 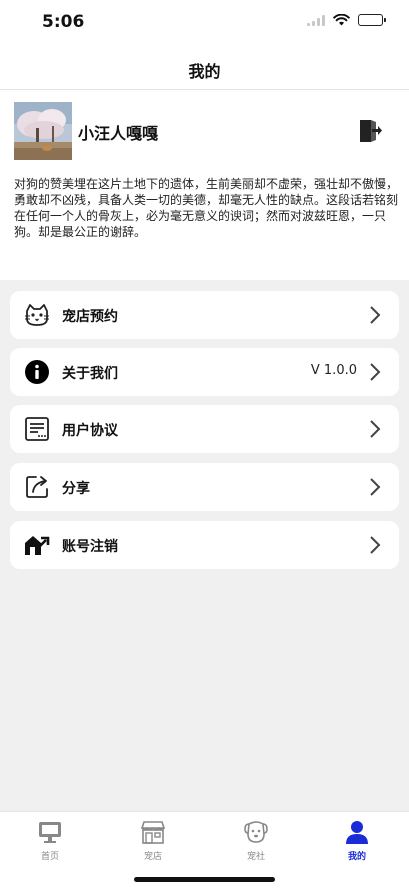 What do you see at coordinates (316, 20) in the screenshot?
I see `signal-icon` at bounding box center [316, 20].